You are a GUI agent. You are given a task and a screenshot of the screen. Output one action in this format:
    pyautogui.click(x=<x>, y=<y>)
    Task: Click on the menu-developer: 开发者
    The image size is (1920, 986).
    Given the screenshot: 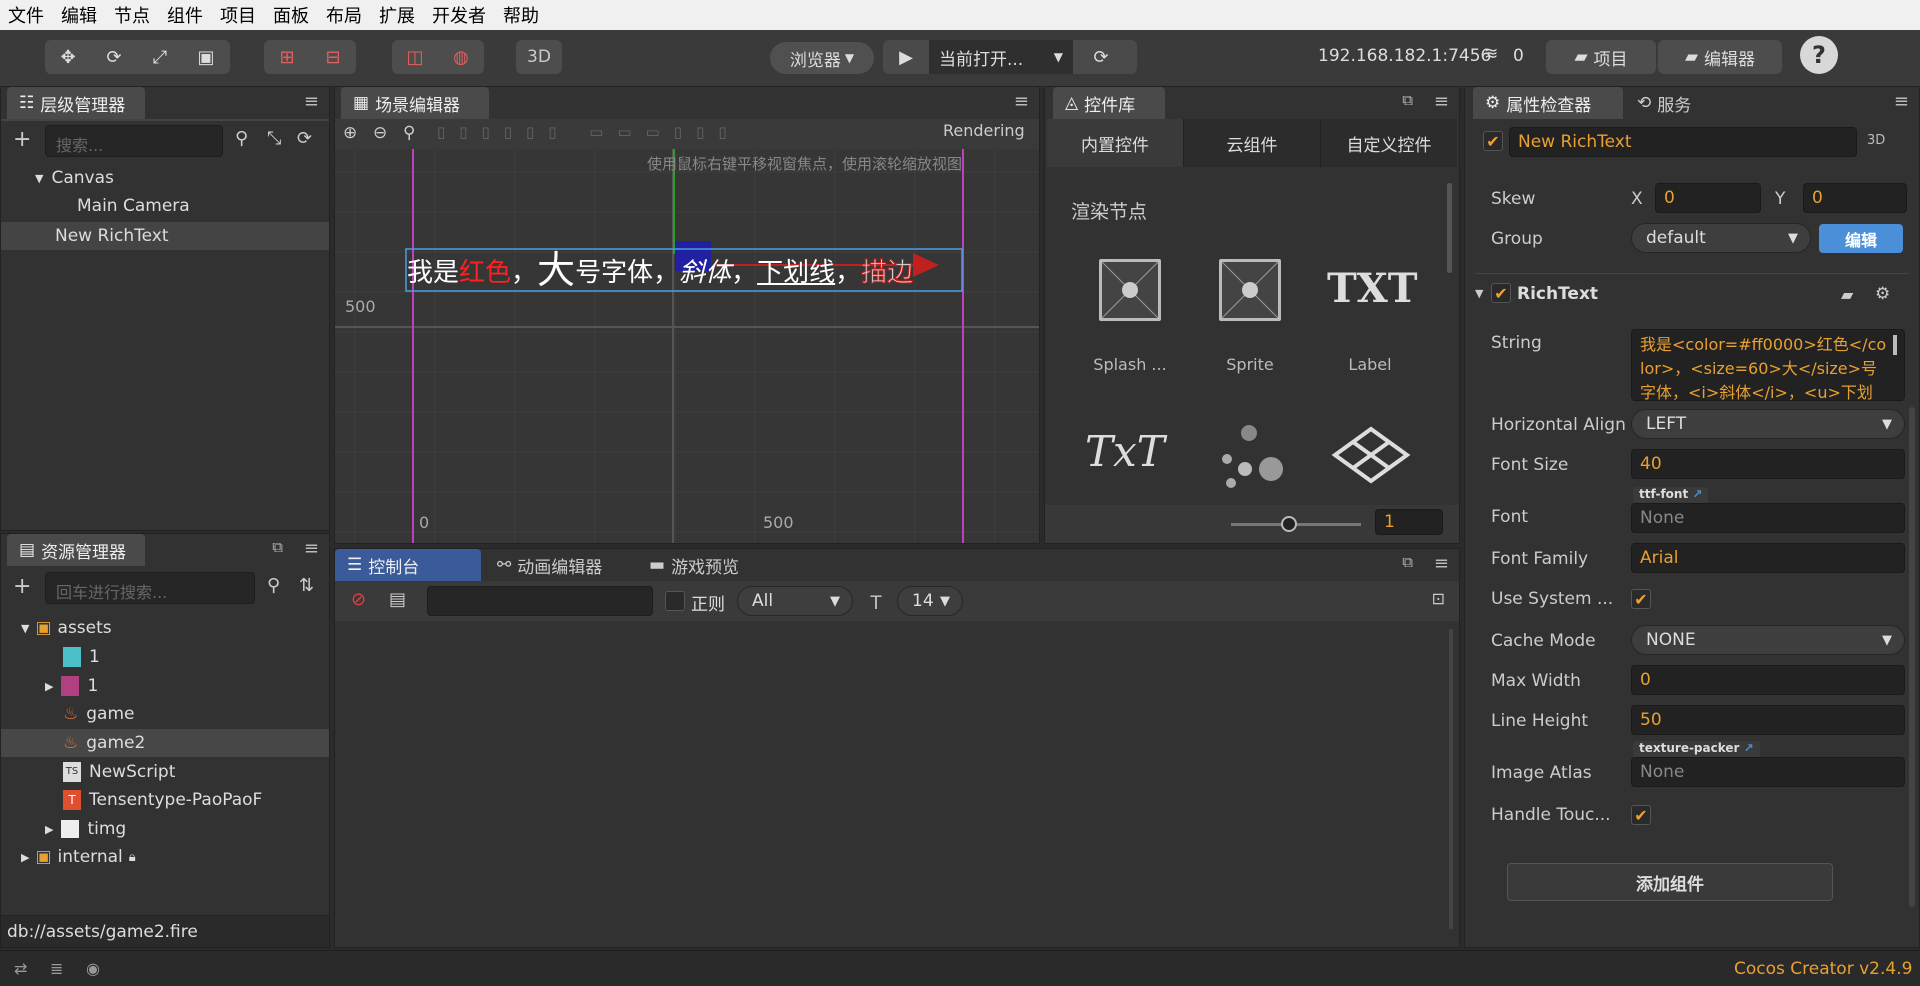 What is the action you would take?
    pyautogui.click(x=459, y=15)
    